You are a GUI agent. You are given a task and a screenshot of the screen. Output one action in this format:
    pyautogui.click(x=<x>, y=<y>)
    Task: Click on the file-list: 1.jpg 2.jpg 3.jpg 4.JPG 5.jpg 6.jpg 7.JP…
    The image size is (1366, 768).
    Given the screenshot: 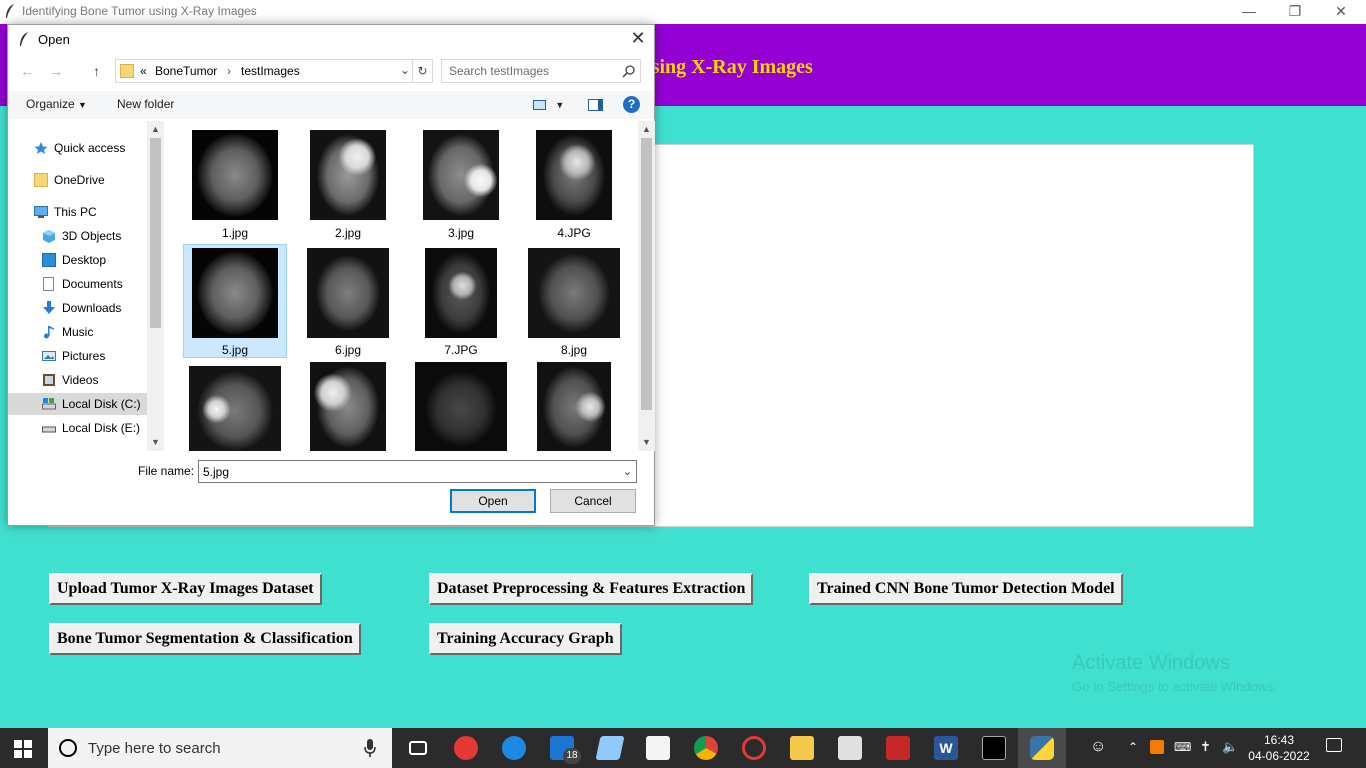 What is the action you would take?
    pyautogui.click(x=403, y=286)
    